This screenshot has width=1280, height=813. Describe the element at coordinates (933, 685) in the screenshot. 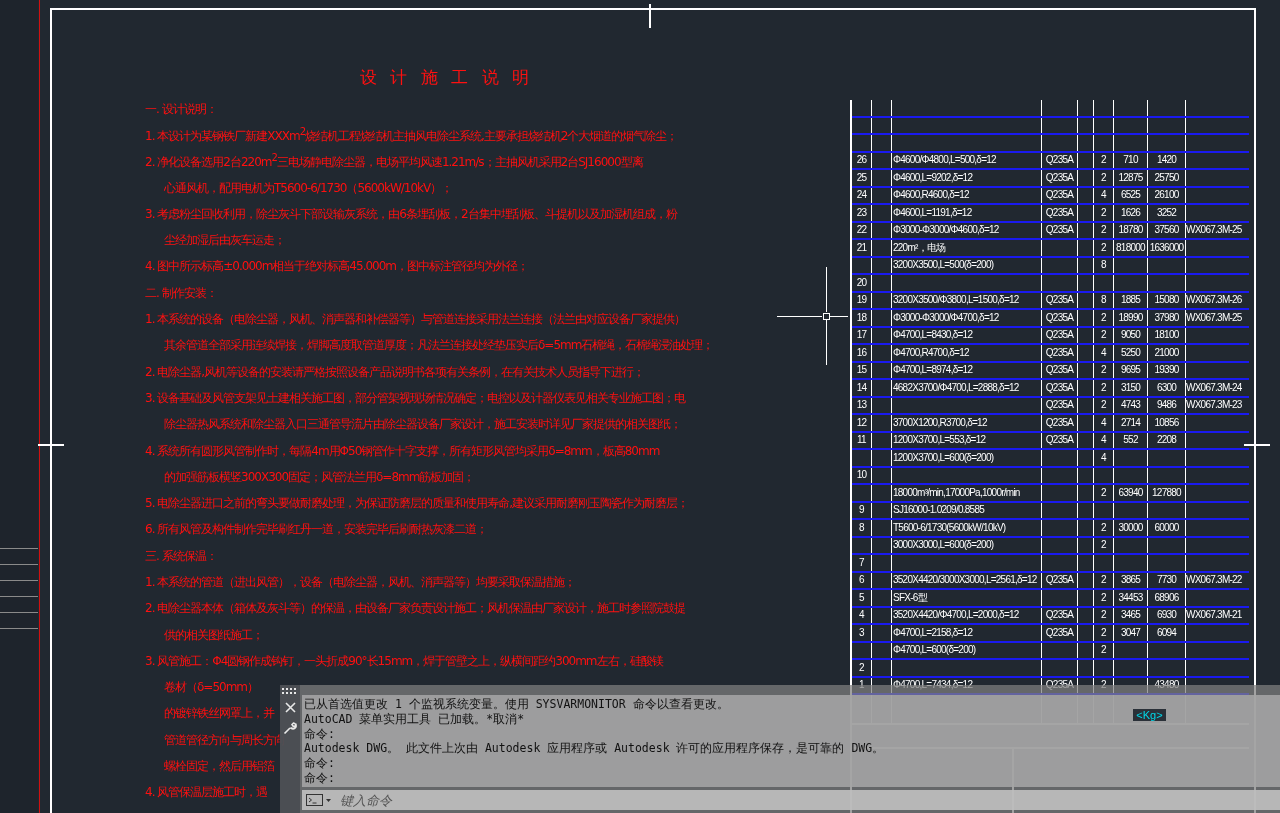

I see `table-cell: Φ4700,L=7434,δ=12` at that location.